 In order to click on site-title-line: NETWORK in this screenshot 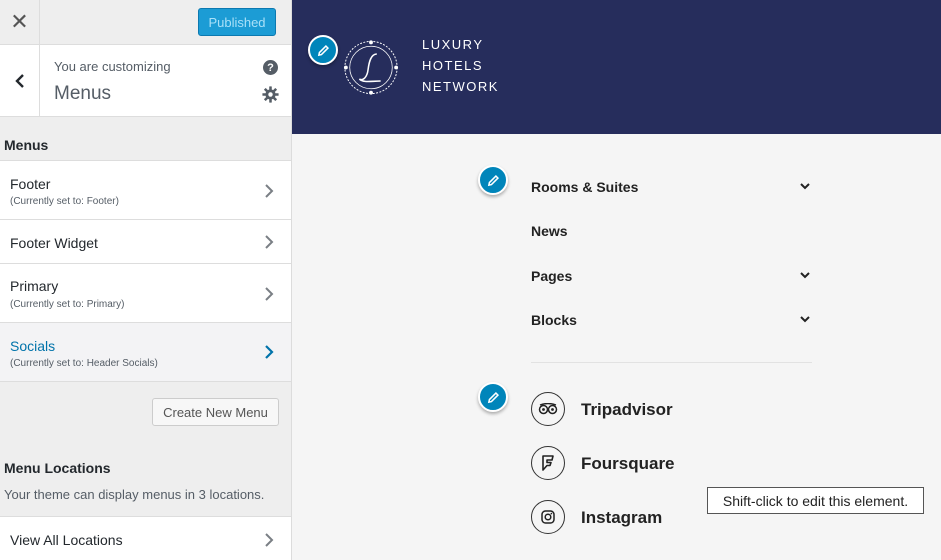, I will do `click(460, 86)`.